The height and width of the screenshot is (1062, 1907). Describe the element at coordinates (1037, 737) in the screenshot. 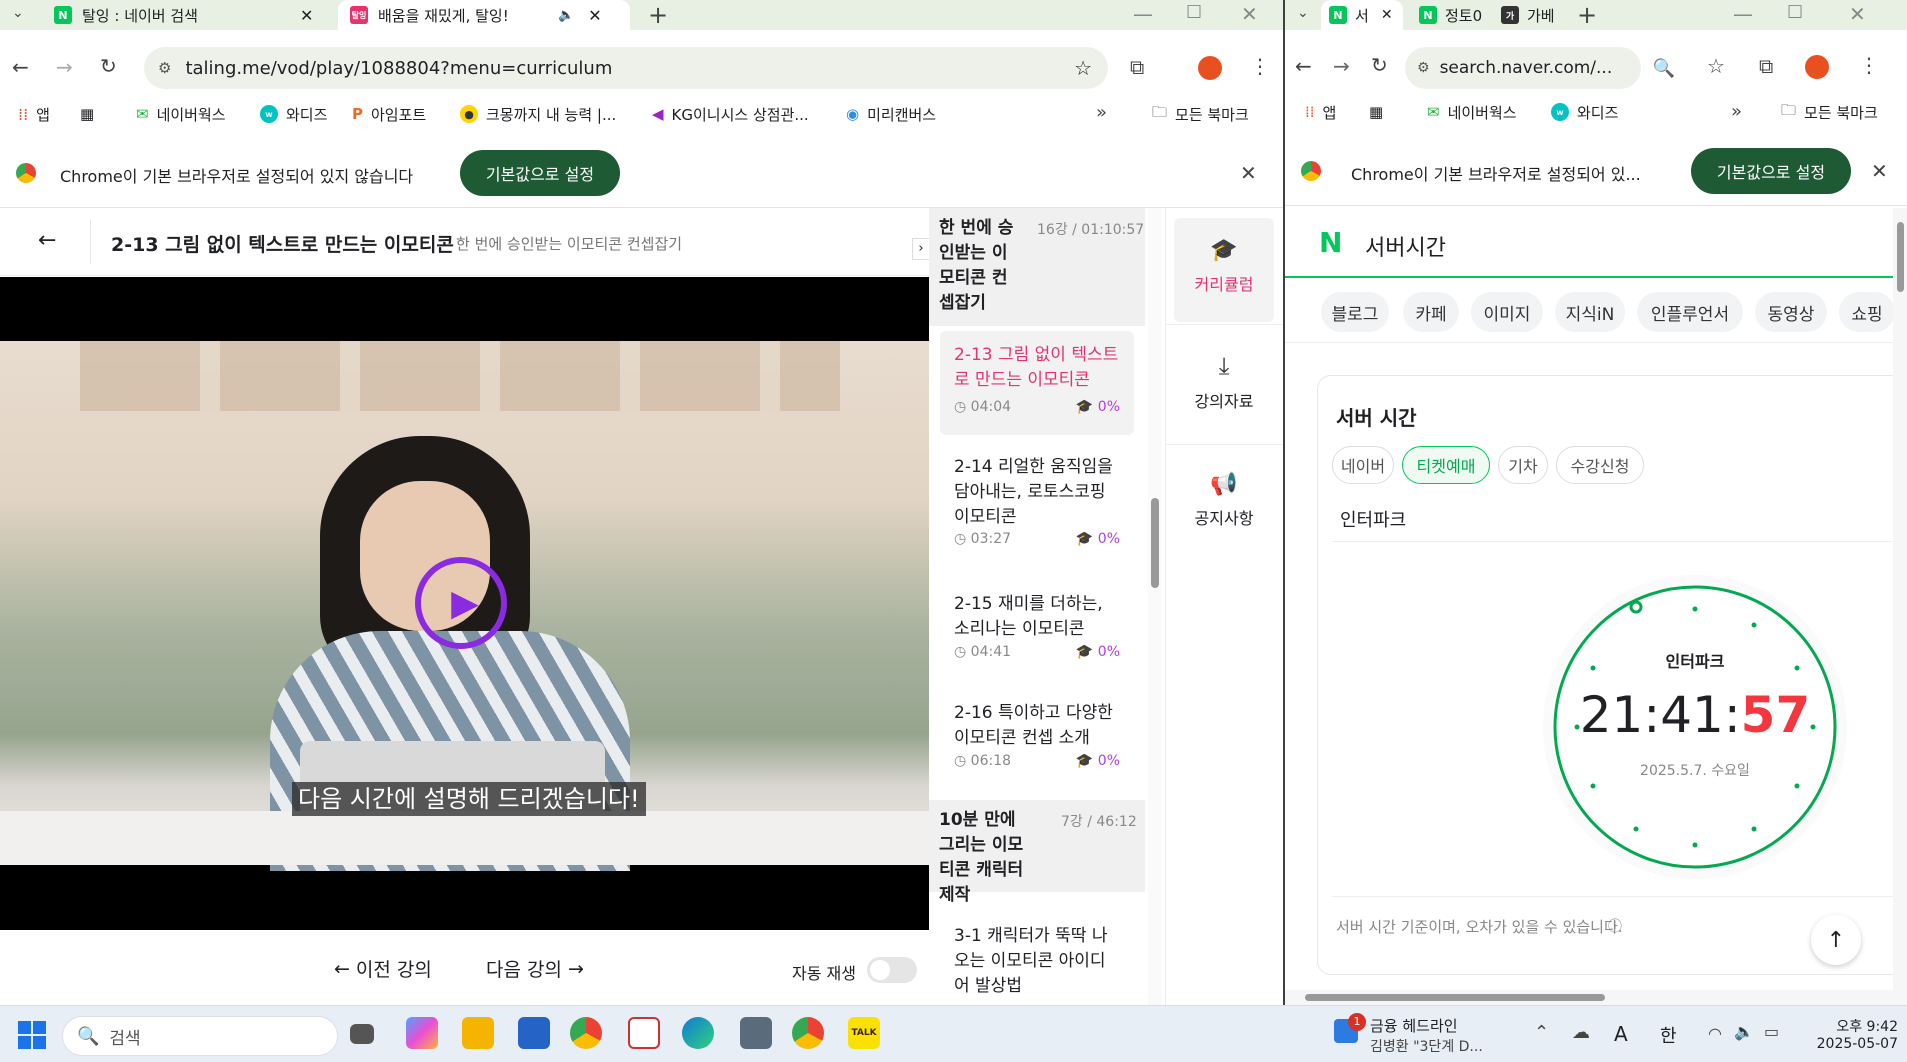

I see `lesson-item: 2-16 특이하고 다양한 이모티콘 컨셉 소개 ◷ 06:18 🎓 0%` at that location.